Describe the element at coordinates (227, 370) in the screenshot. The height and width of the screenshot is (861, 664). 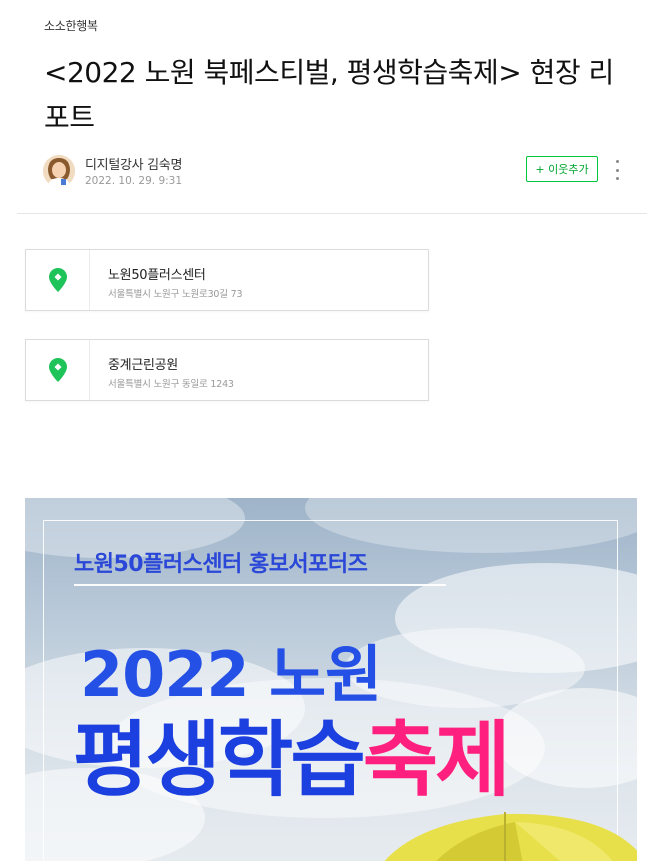
I see `place-card: 중계근린공원 서울특별시 노원구 동일로 1243` at that location.